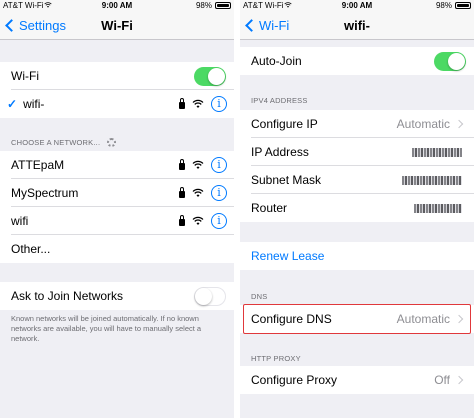 Image resolution: width=474 pixels, height=418 pixels. Describe the element at coordinates (357, 152) in the screenshot. I see `ip-address-row: IP Address` at that location.